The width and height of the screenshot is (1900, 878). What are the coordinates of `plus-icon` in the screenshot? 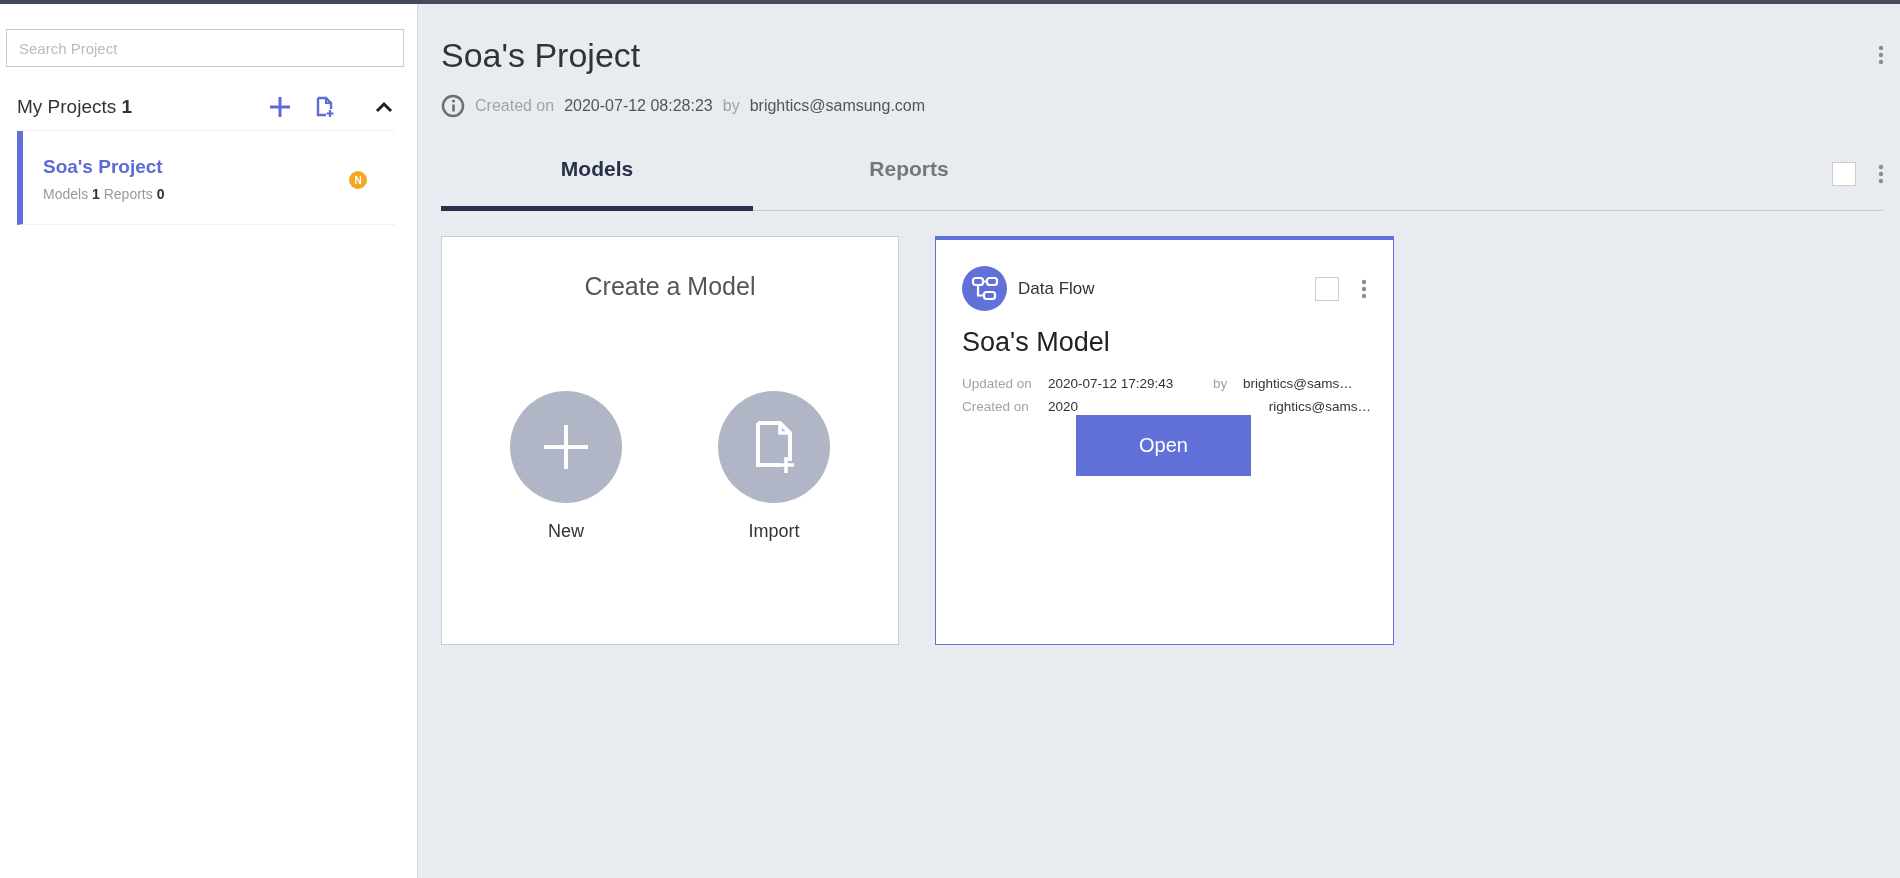 It's located at (566, 447).